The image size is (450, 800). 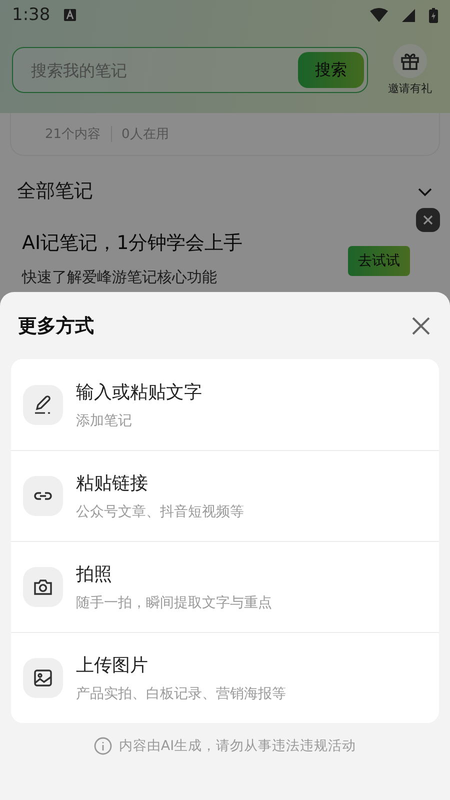 What do you see at coordinates (139, 392) in the screenshot?
I see `option-title: 输入或粘贴文字` at bounding box center [139, 392].